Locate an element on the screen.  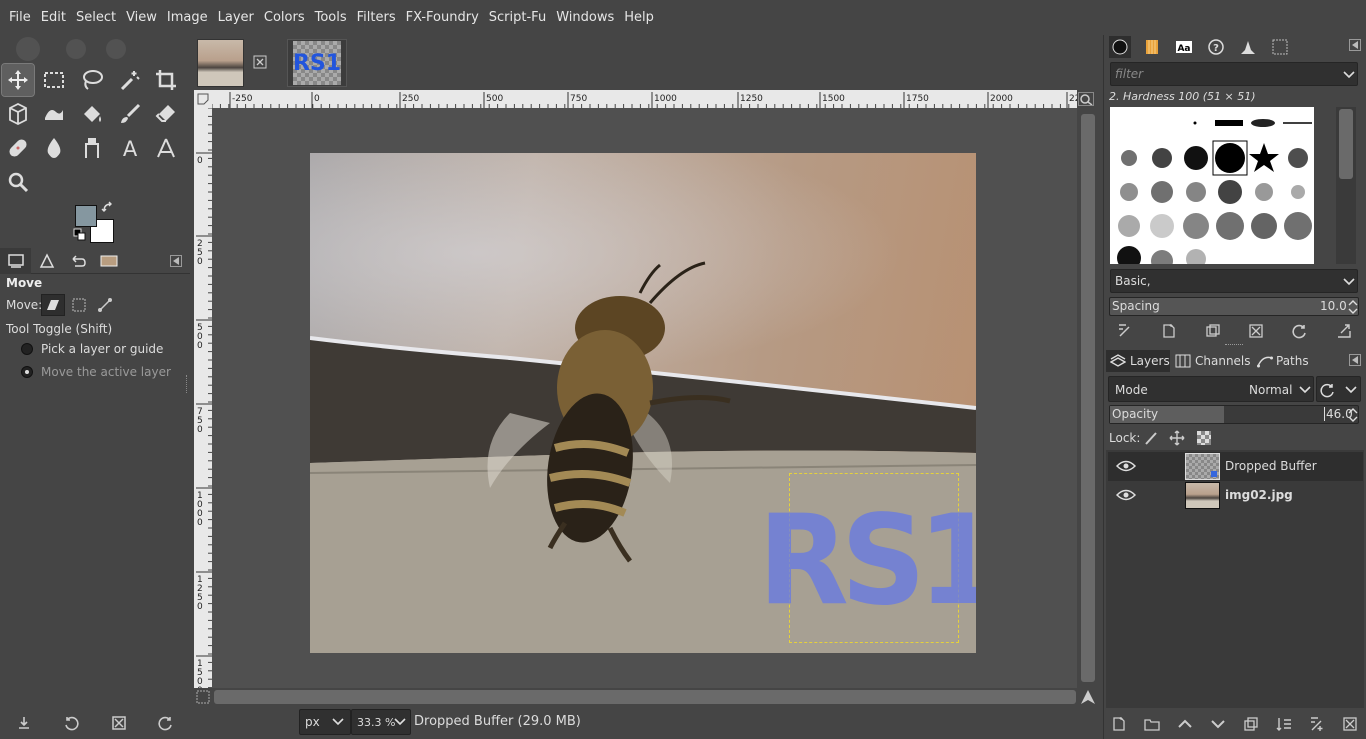
heal-tool-icon is located at coordinates (18, 148).